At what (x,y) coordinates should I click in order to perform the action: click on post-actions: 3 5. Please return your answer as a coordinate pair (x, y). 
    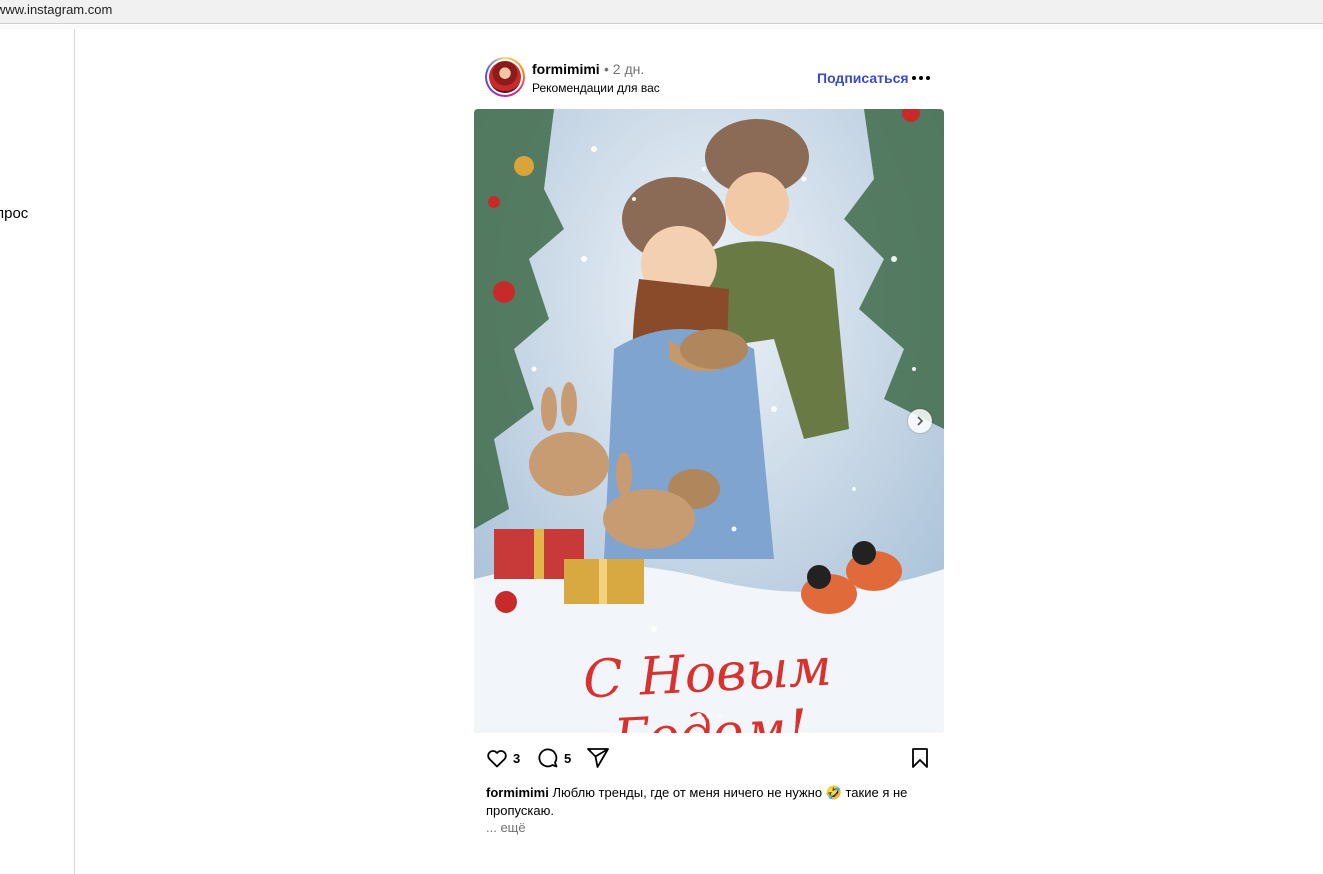
    Looking at the image, I should click on (709, 758).